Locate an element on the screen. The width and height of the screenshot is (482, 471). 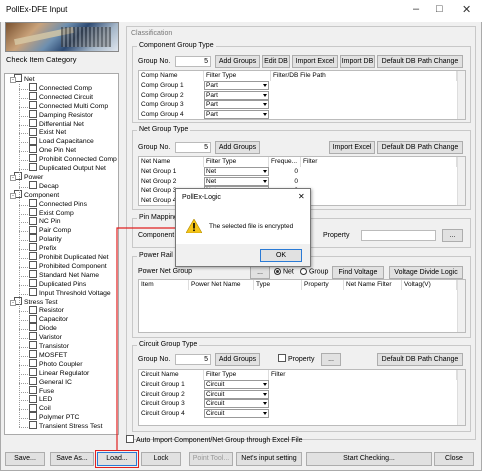
dialog-title: PollEx-Logic is located at coordinates (201, 197).